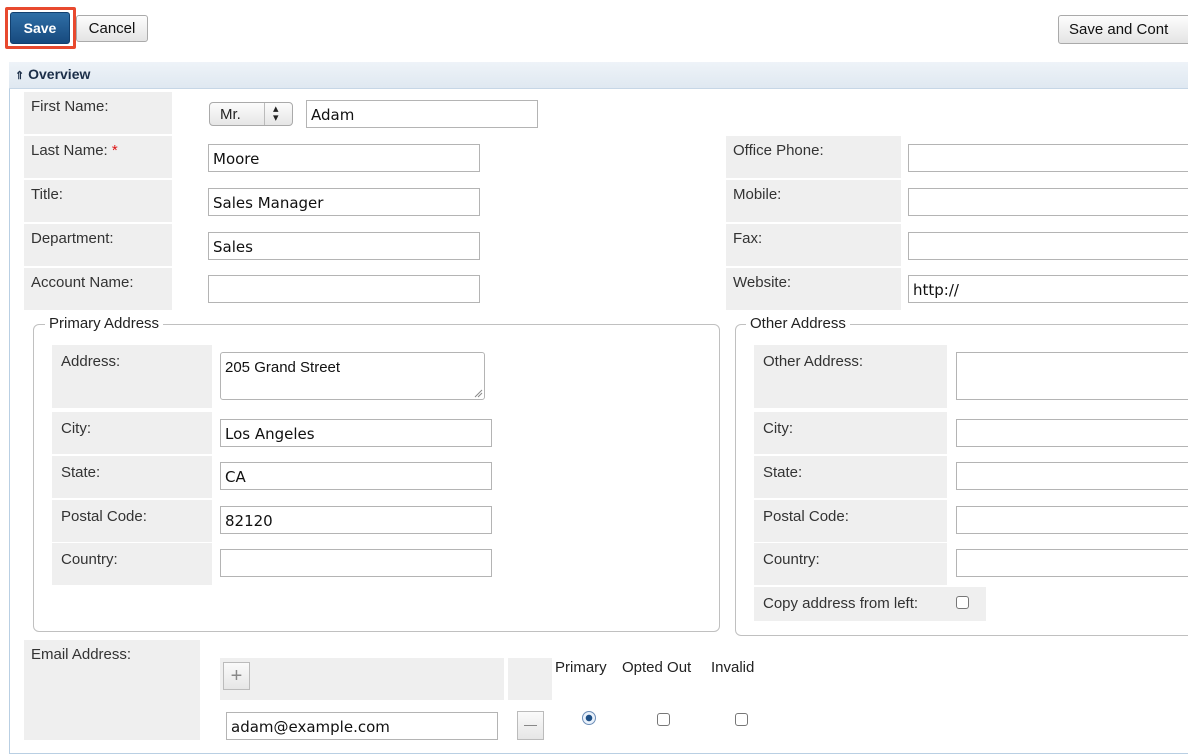 Image resolution: width=1188 pixels, height=754 pixels. Describe the element at coordinates (276, 113) in the screenshot. I see `select-arrows-icon: ▴ ▾` at that location.